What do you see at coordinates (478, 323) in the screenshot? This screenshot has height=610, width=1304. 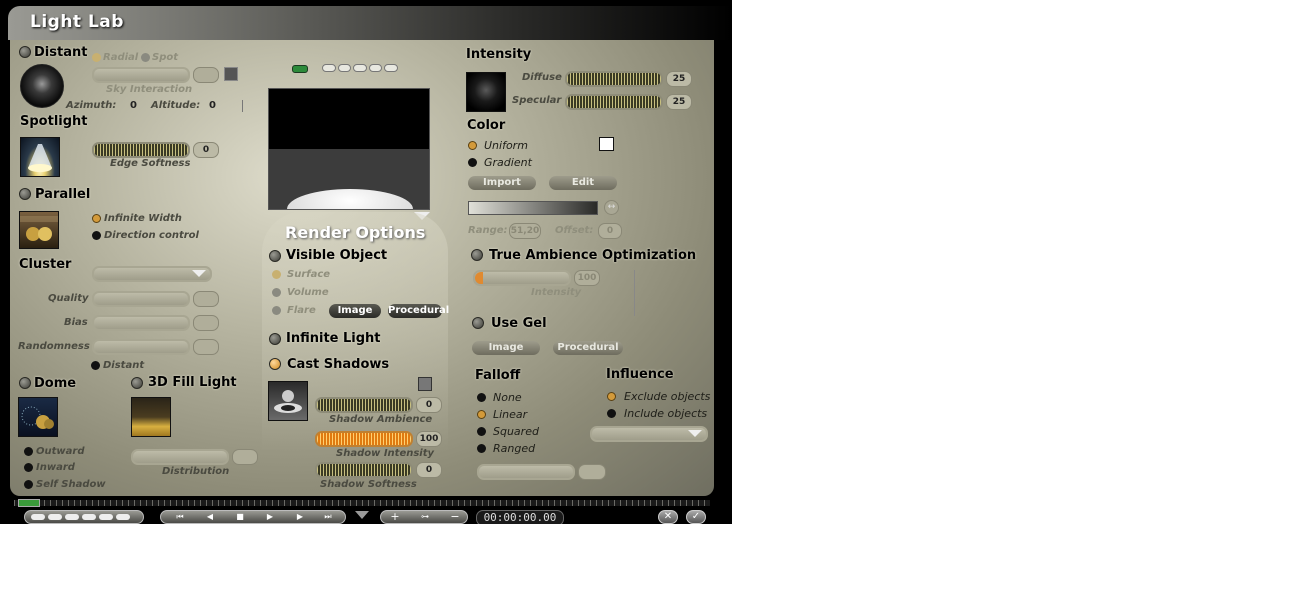 I see `use-gel-toggle` at bounding box center [478, 323].